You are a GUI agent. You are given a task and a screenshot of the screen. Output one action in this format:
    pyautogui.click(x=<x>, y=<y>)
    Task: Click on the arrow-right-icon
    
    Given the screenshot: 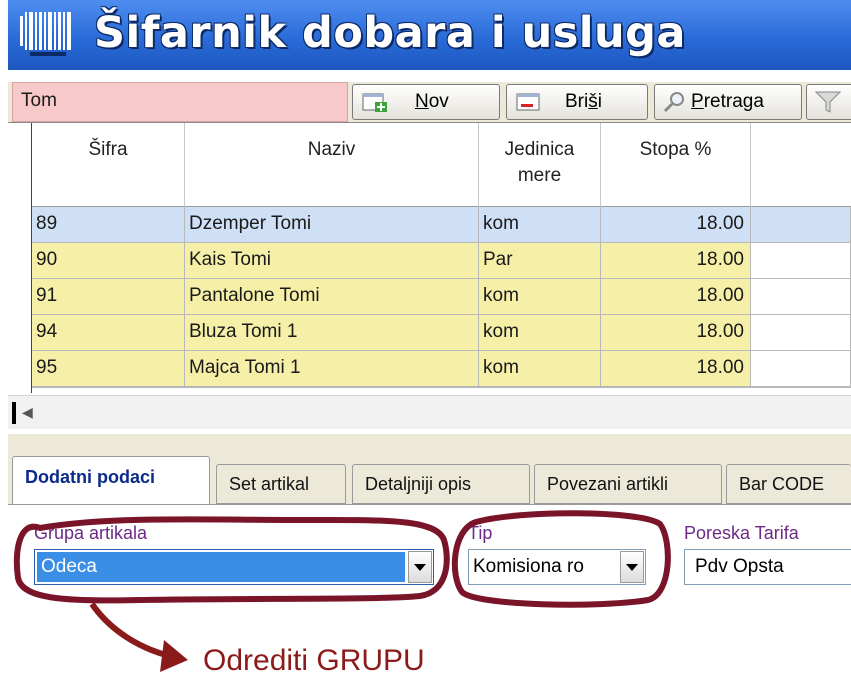 What is the action you would take?
    pyautogui.click(x=174, y=656)
    